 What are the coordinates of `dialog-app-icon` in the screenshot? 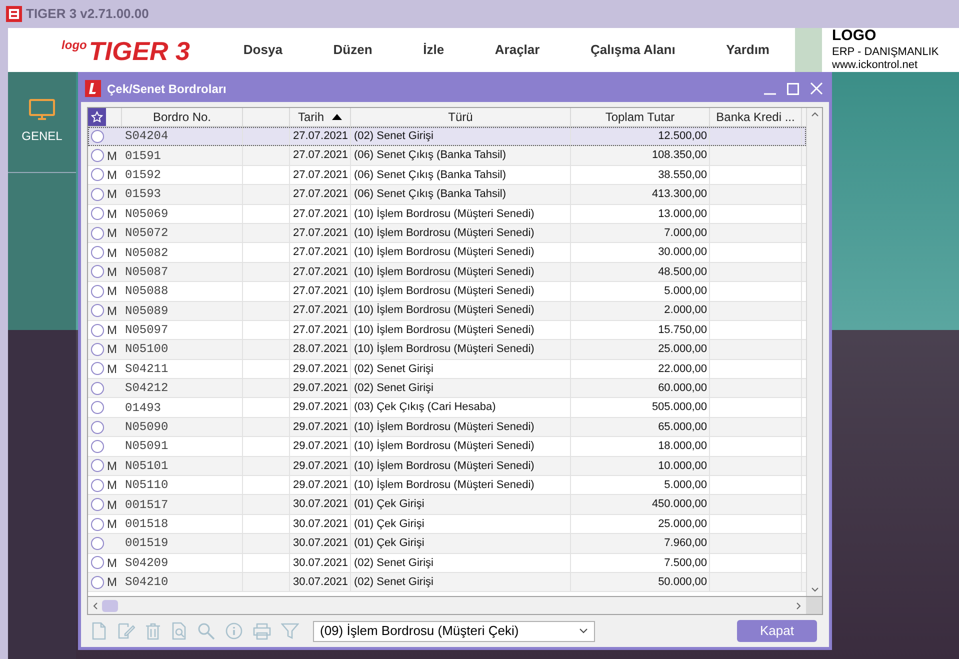 It's located at (93, 88).